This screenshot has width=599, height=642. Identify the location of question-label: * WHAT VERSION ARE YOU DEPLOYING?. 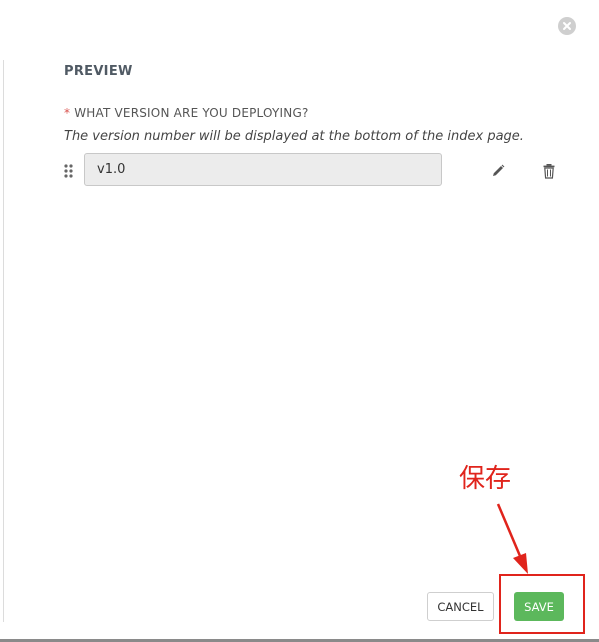
(186, 113).